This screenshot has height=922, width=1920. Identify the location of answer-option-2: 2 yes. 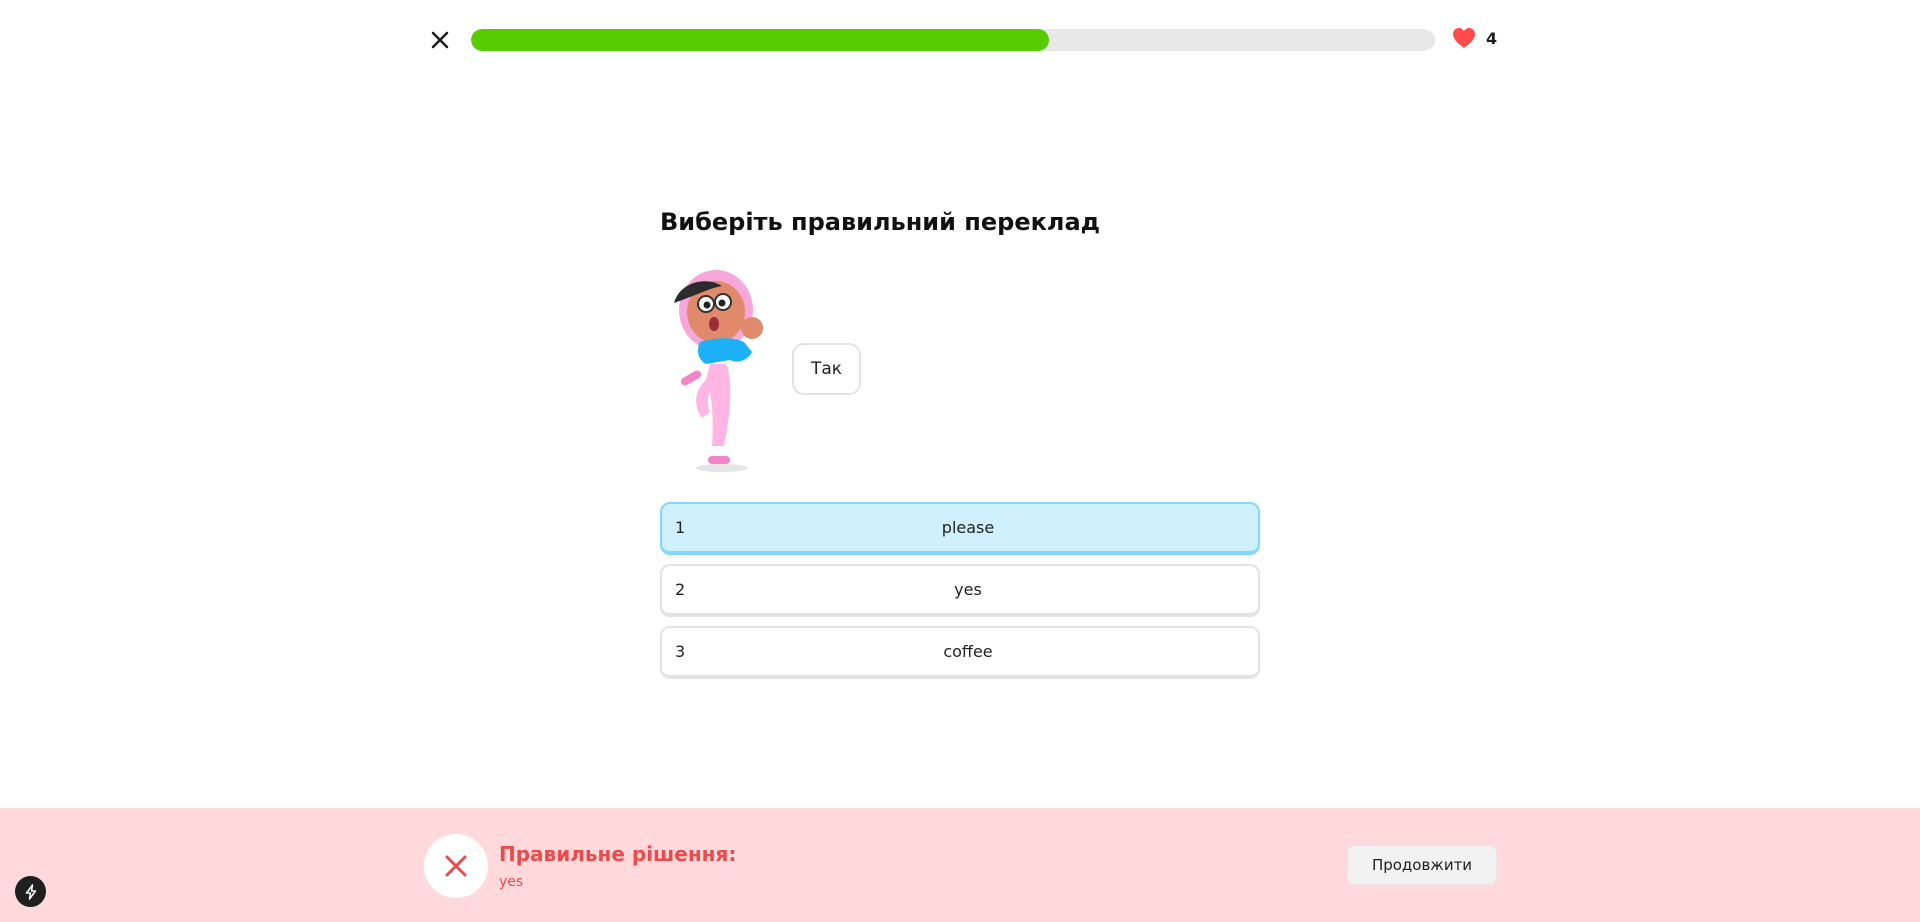
(960, 590).